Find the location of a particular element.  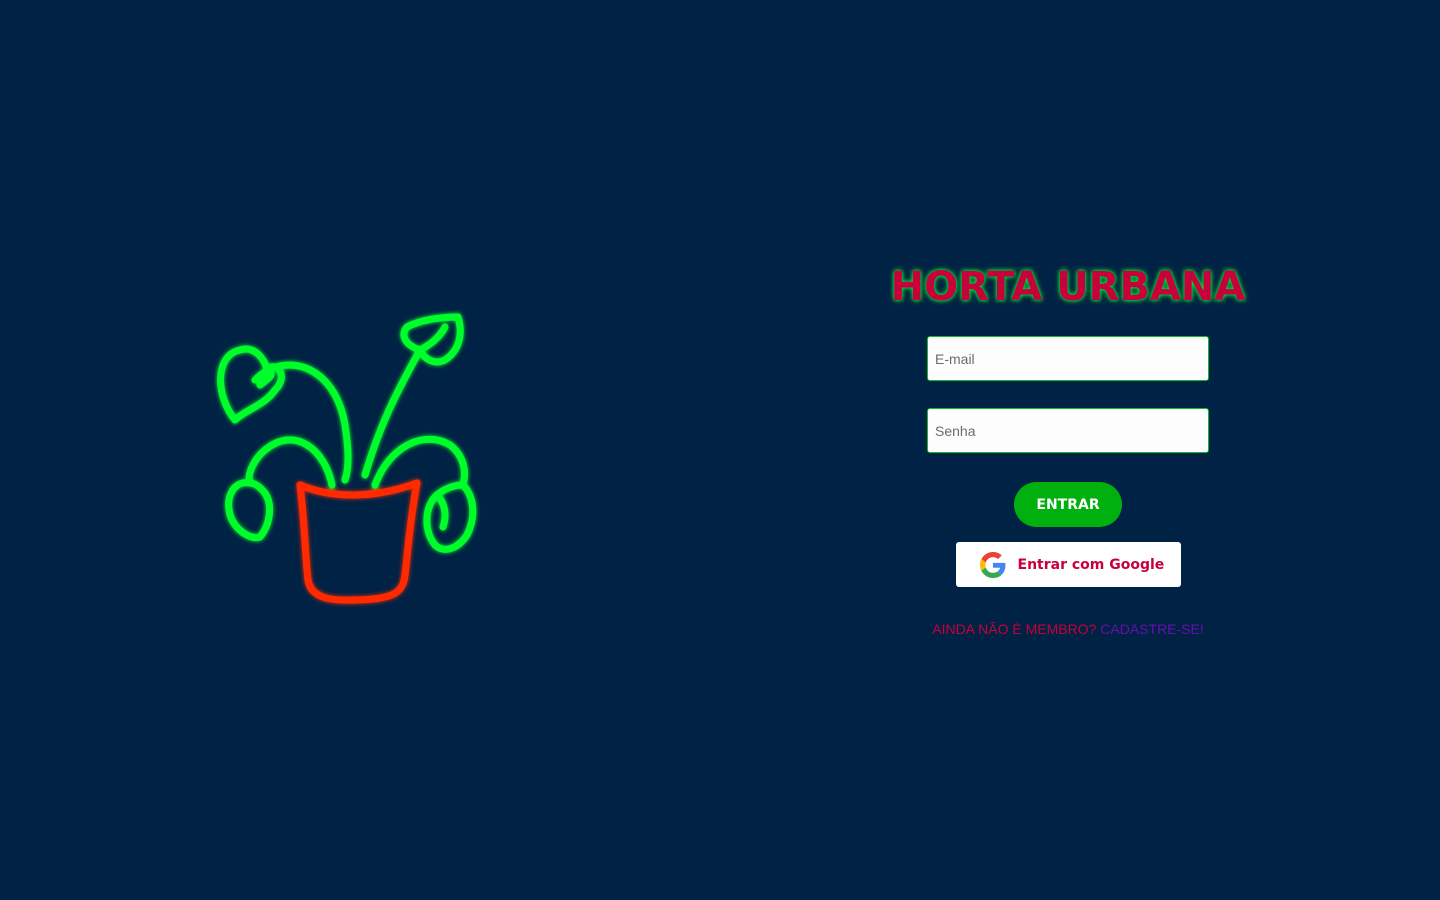

signup-question: AINDA NÃO É MEMBRO? is located at coordinates (1014, 629).